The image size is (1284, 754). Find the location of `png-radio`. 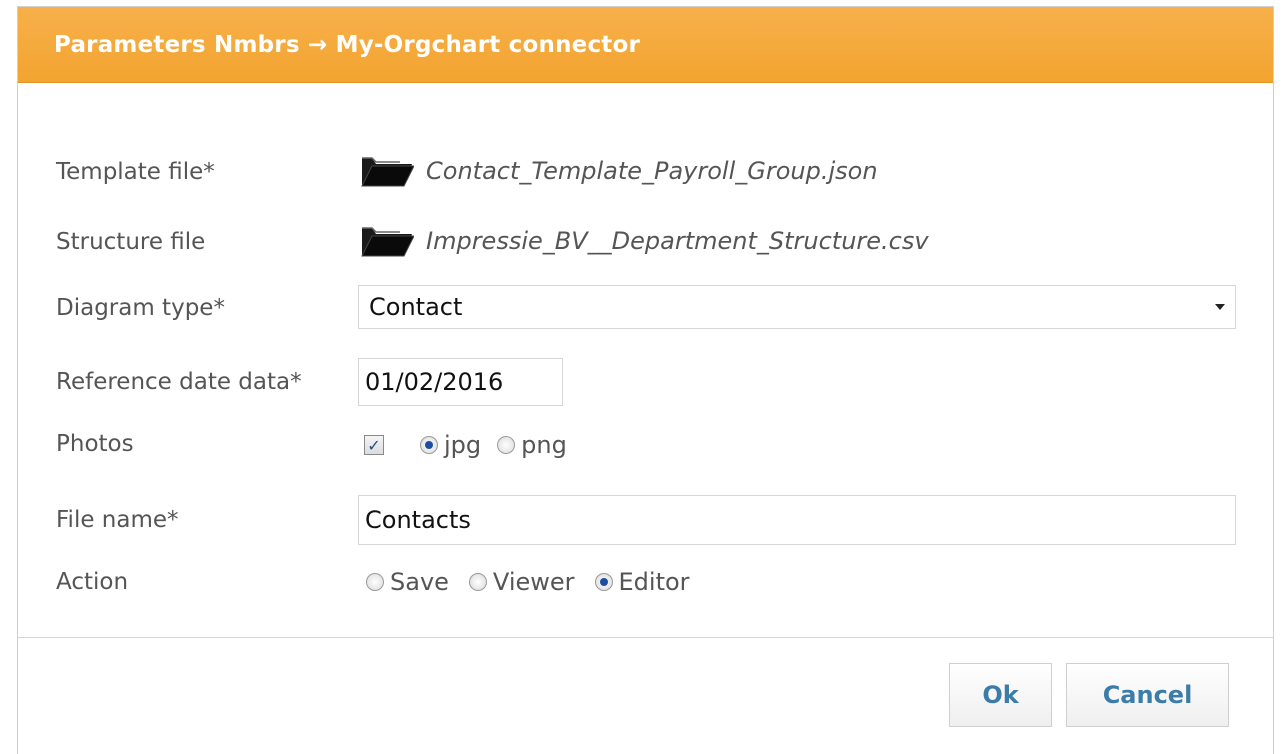

png-radio is located at coordinates (506, 445).